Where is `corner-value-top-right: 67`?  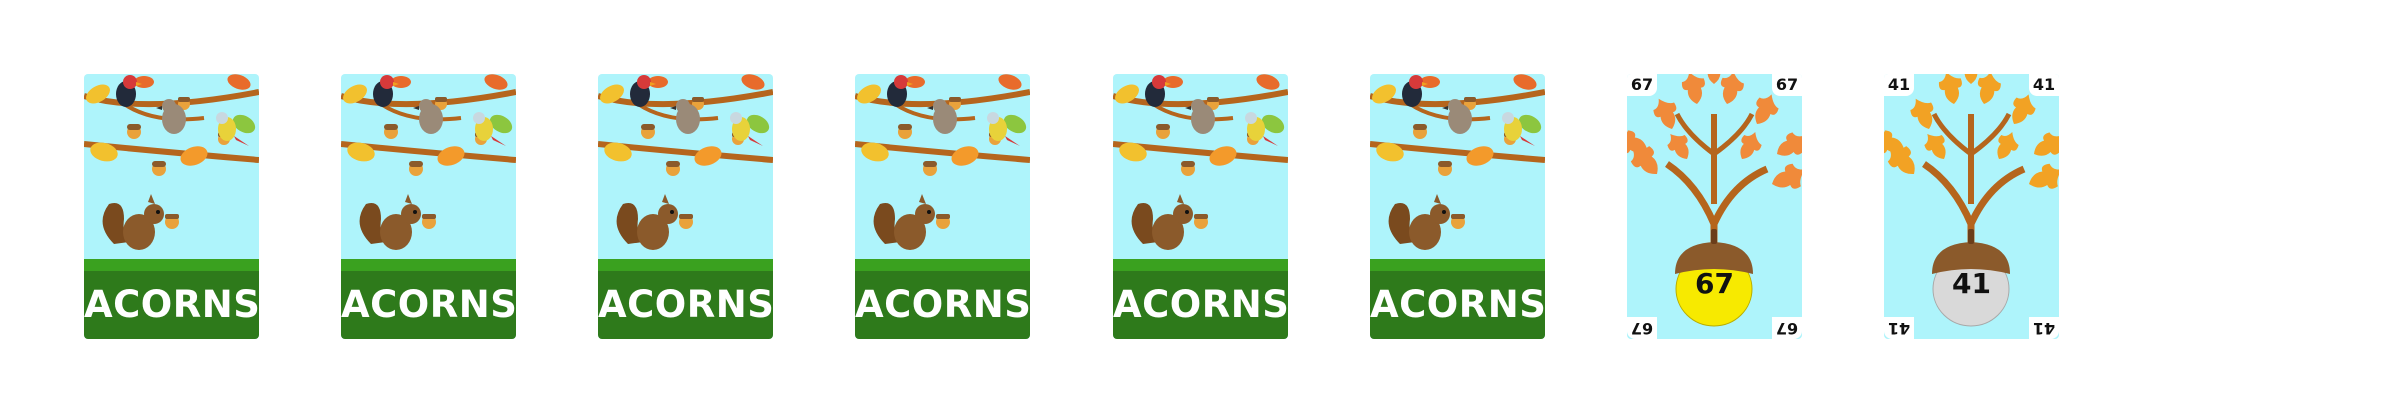 corner-value-top-right: 67 is located at coordinates (1787, 85).